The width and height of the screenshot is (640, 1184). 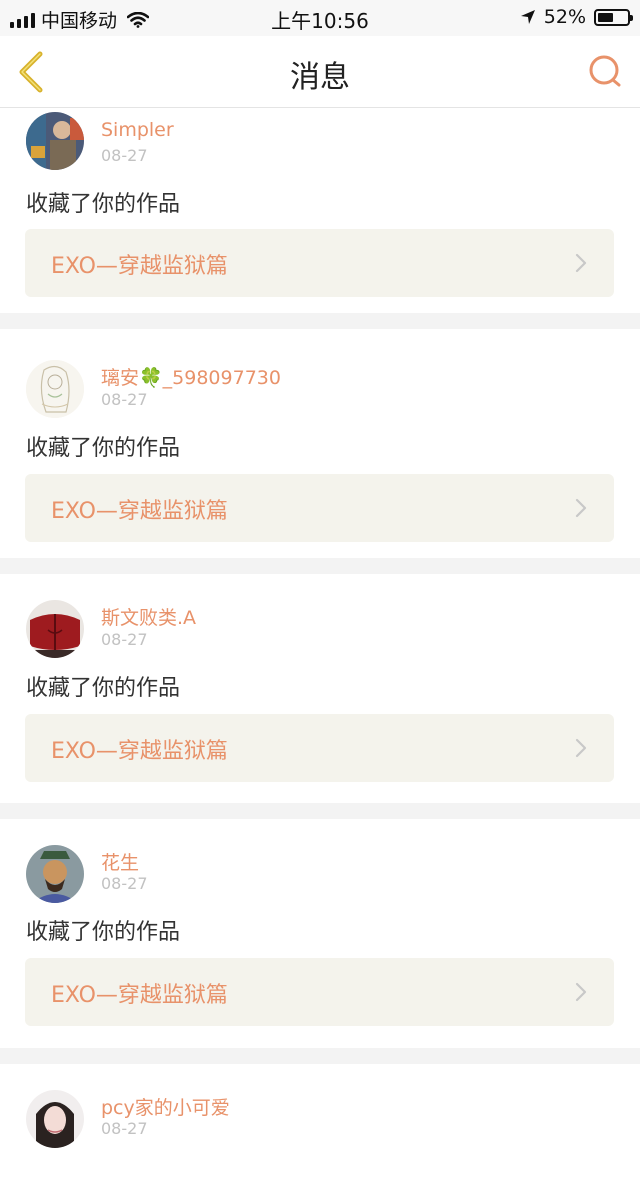 What do you see at coordinates (320, 1124) in the screenshot?
I see `notification-item: pcy家的小可爱 08-27` at bounding box center [320, 1124].